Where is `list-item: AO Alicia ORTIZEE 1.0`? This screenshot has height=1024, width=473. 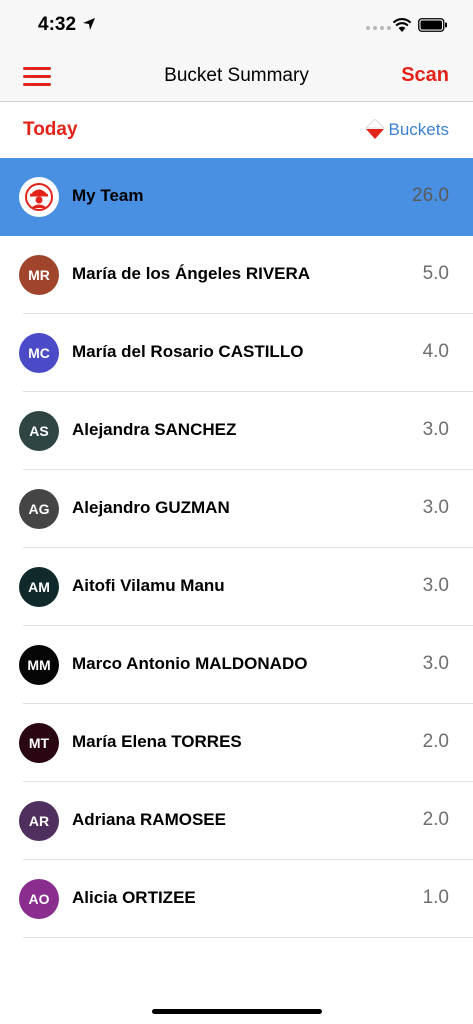
list-item: AO Alicia ORTIZEE 1.0 is located at coordinates (236, 899).